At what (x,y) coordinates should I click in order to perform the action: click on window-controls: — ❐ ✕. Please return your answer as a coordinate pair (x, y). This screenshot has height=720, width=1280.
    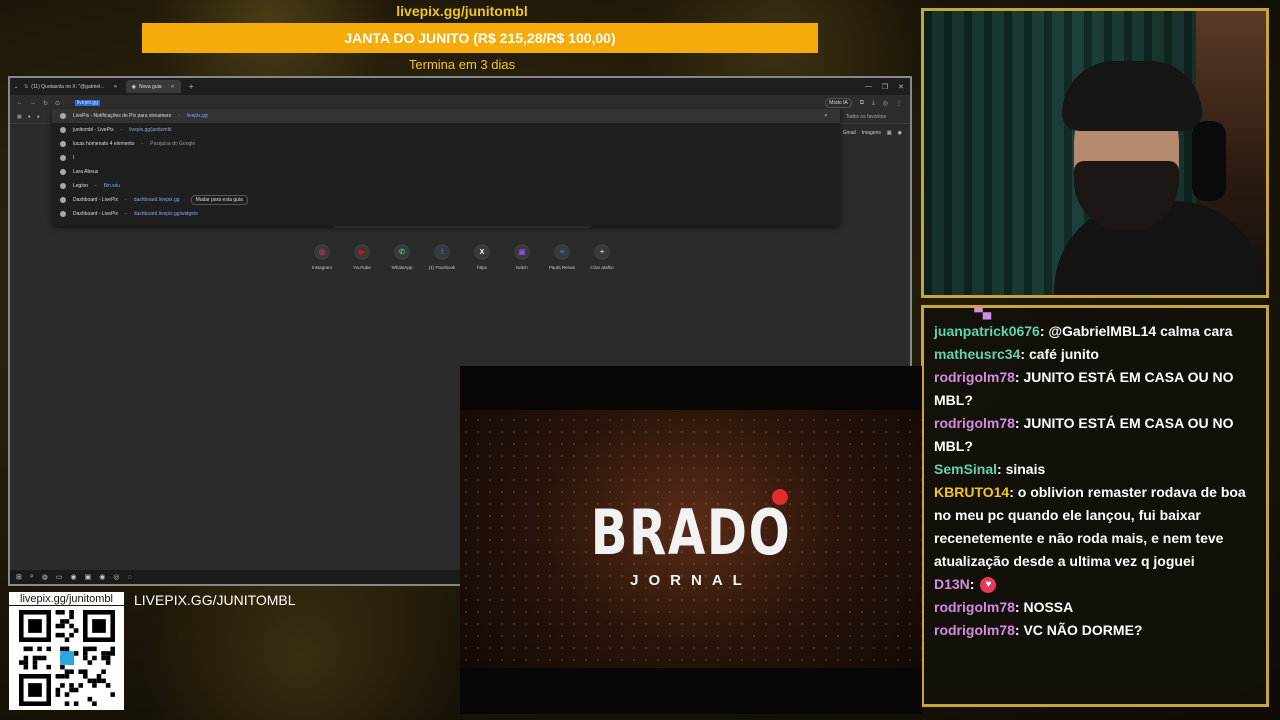
    Looking at the image, I should click on (887, 87).